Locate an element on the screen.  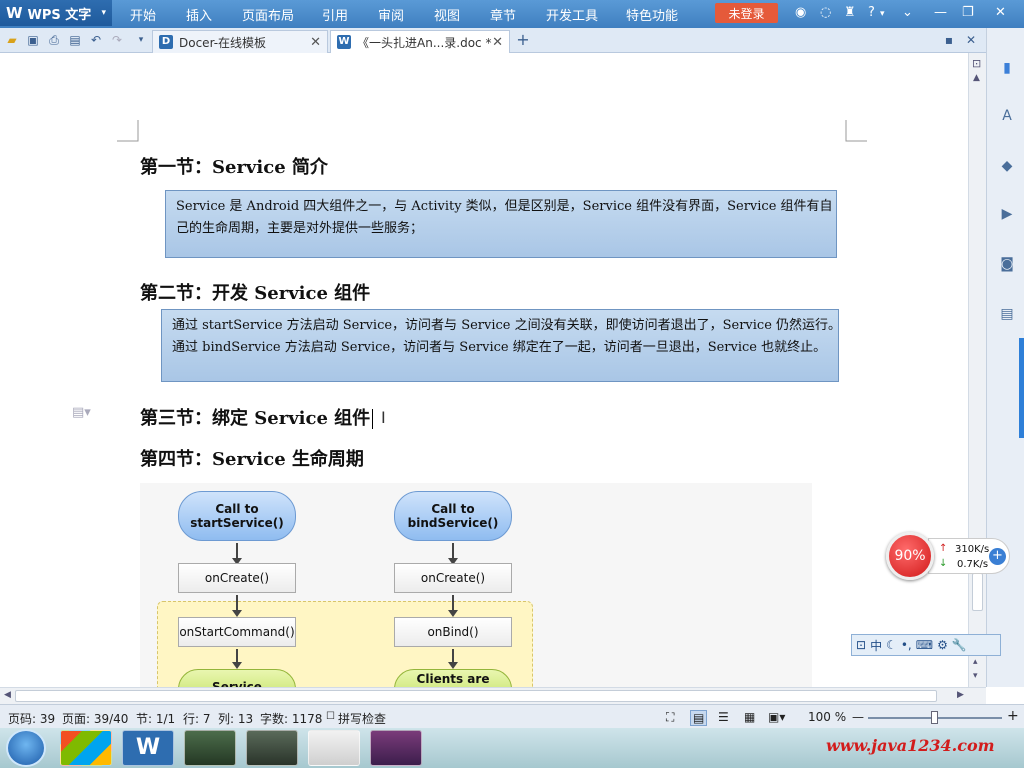
office-taskbar-icon is located at coordinates (86, 748).